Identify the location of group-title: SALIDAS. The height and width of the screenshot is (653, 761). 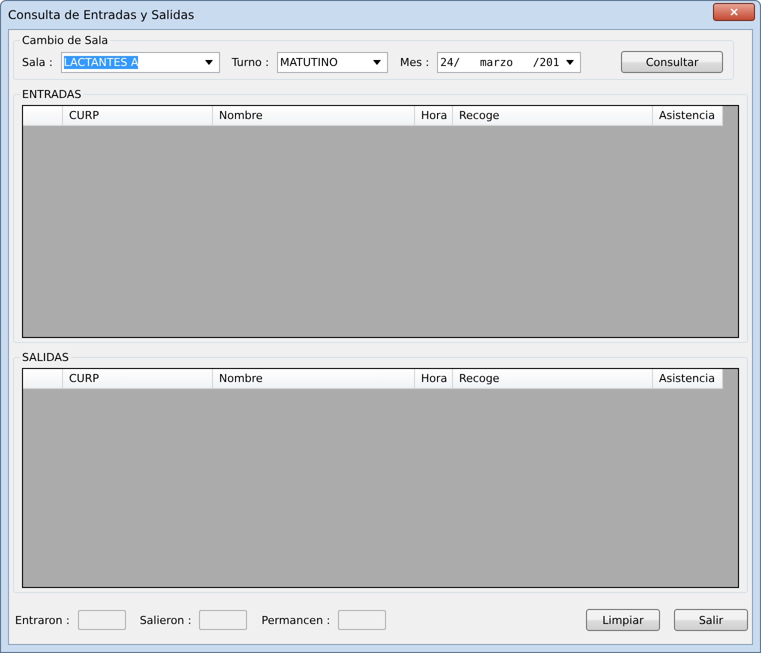
(45, 357).